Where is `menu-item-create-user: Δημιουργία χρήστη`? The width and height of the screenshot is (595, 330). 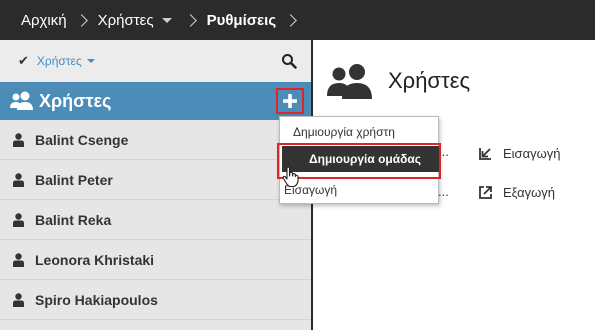 menu-item-create-user: Δημιουργία χρήστη is located at coordinates (359, 132).